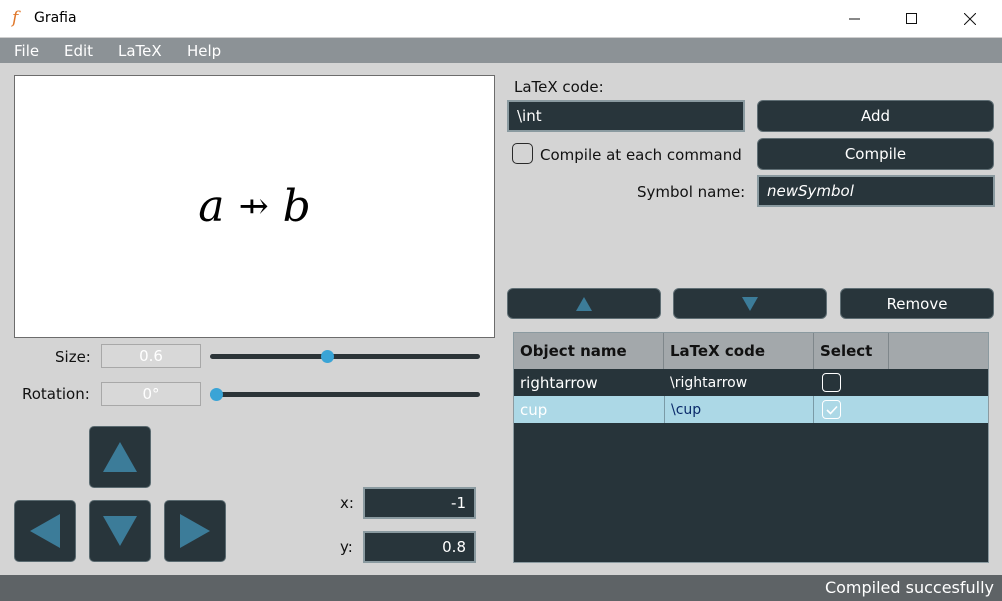 The width and height of the screenshot is (1002, 601). What do you see at coordinates (346, 547) in the screenshot?
I see `y-label: y:` at bounding box center [346, 547].